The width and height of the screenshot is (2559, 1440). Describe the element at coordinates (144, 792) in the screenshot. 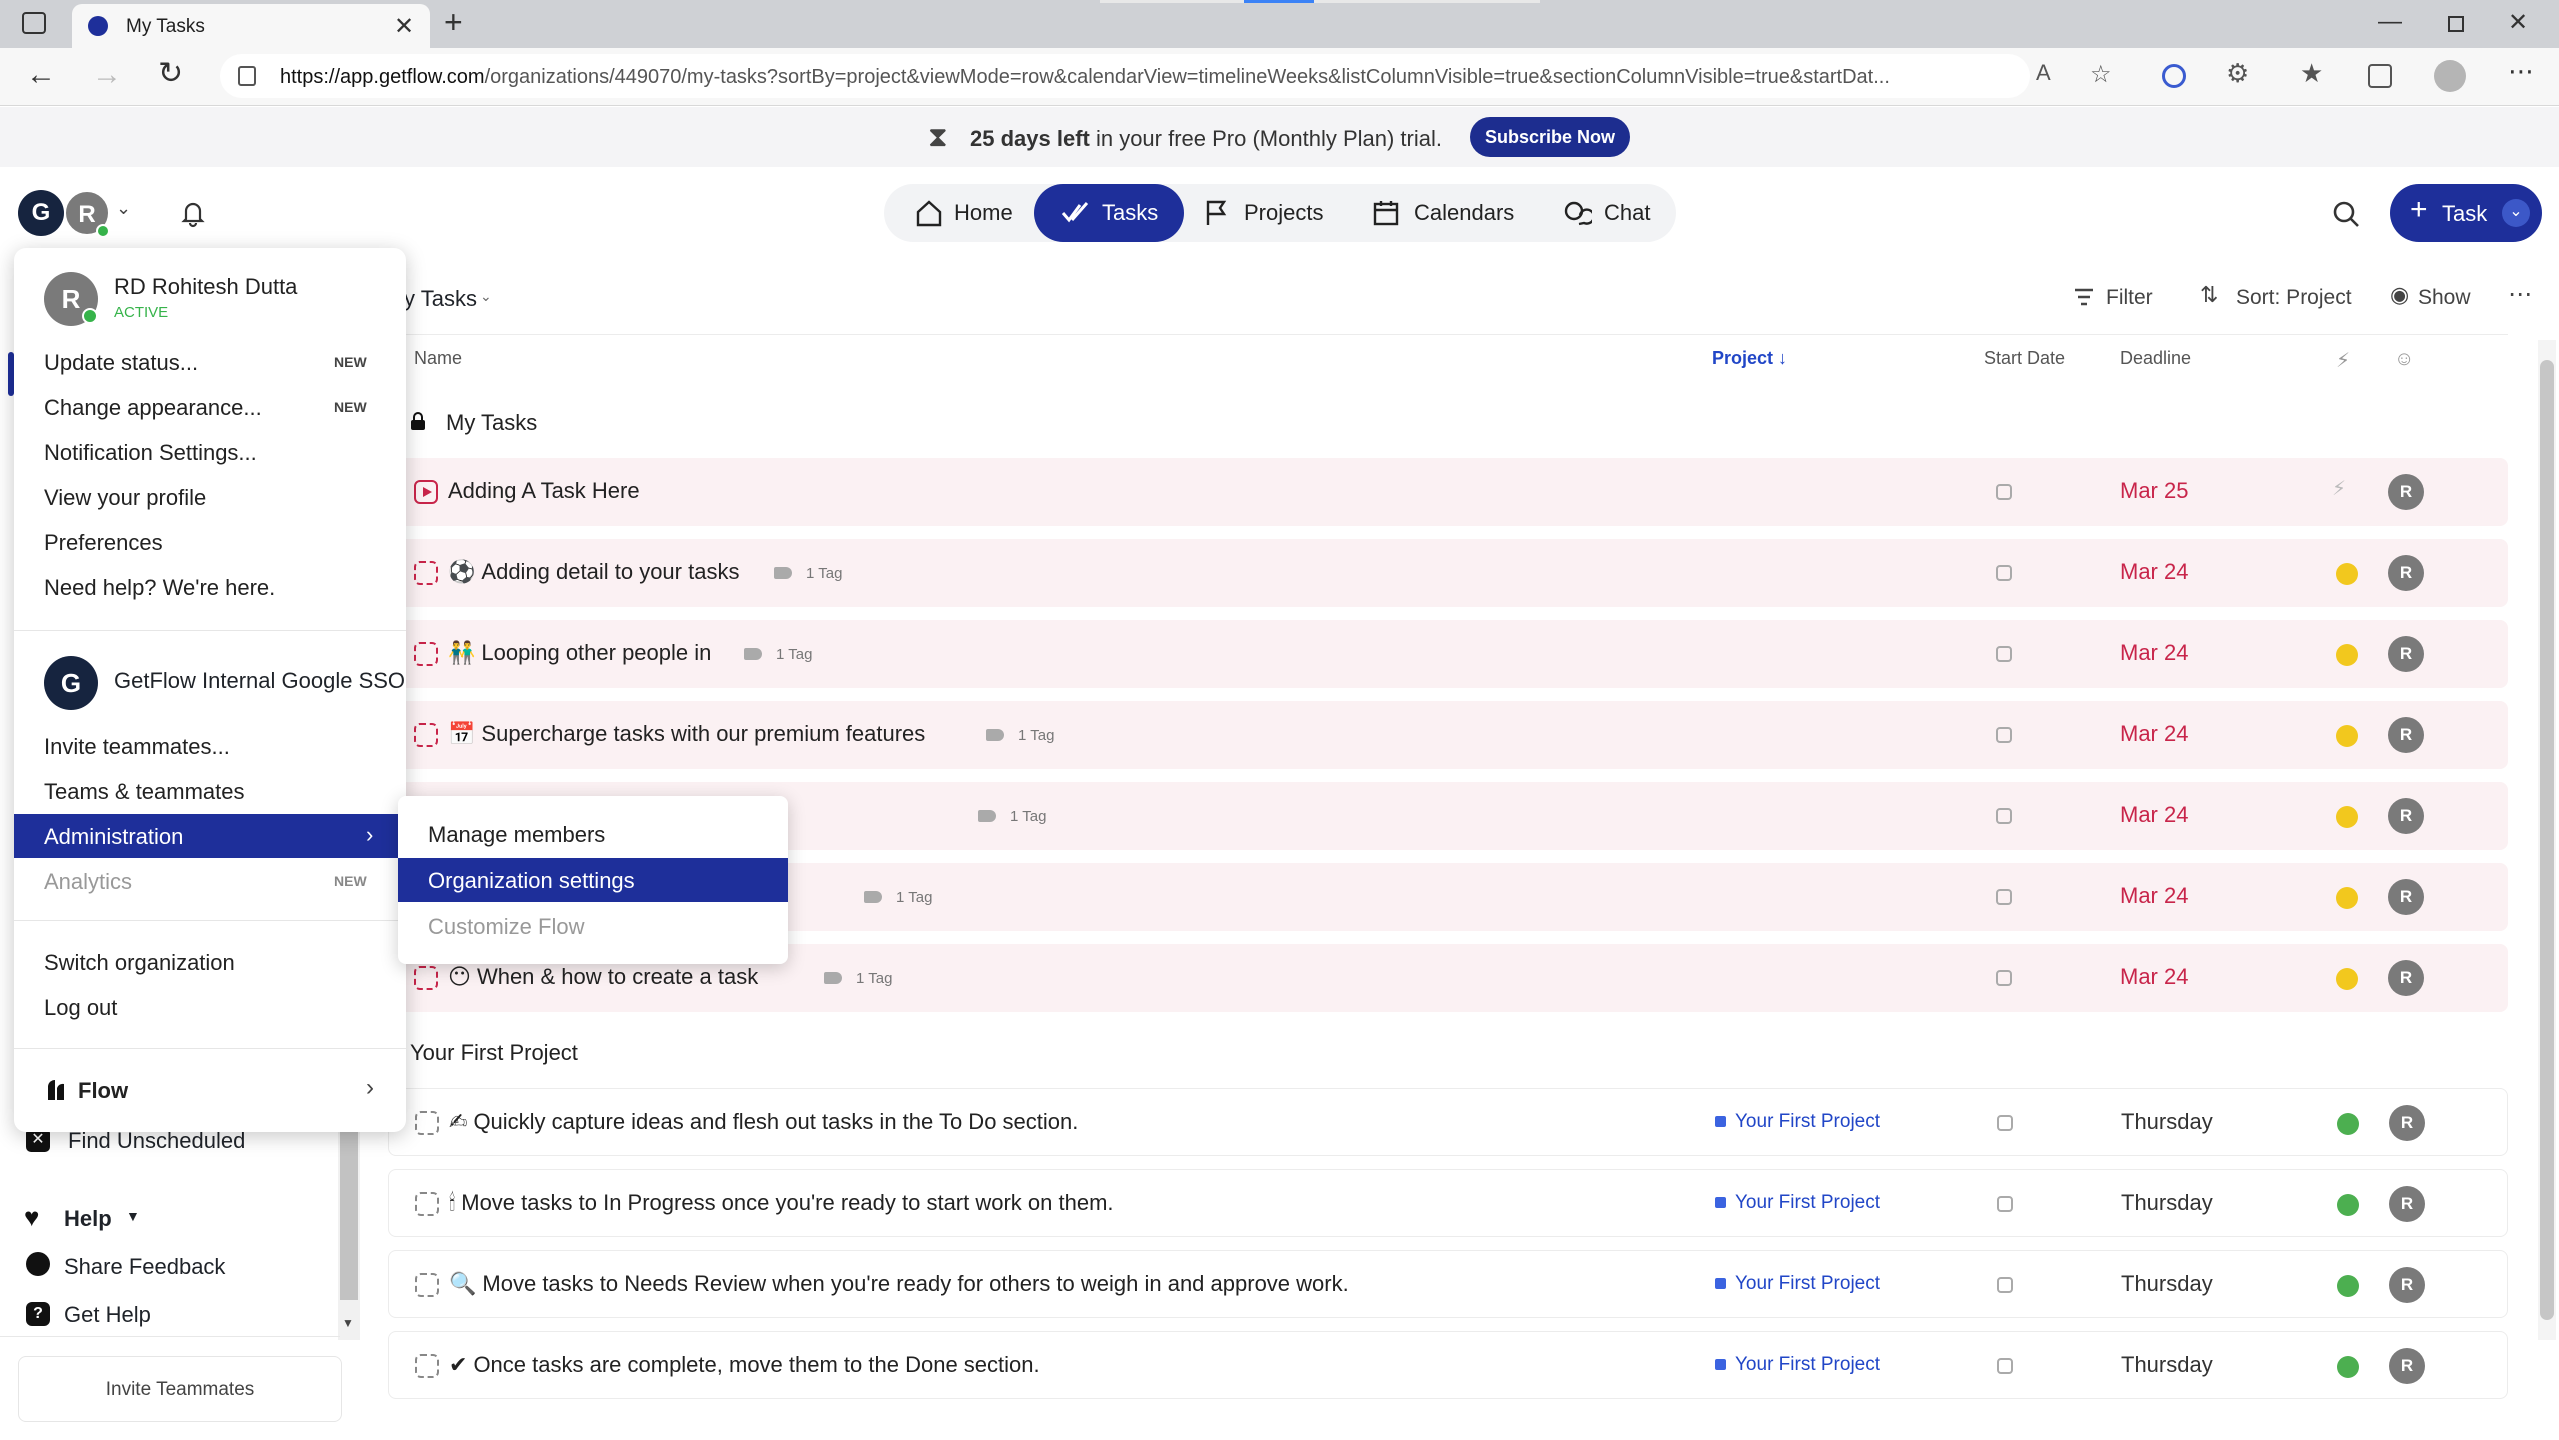

I see `menu-teams: Teams & teammates` at that location.